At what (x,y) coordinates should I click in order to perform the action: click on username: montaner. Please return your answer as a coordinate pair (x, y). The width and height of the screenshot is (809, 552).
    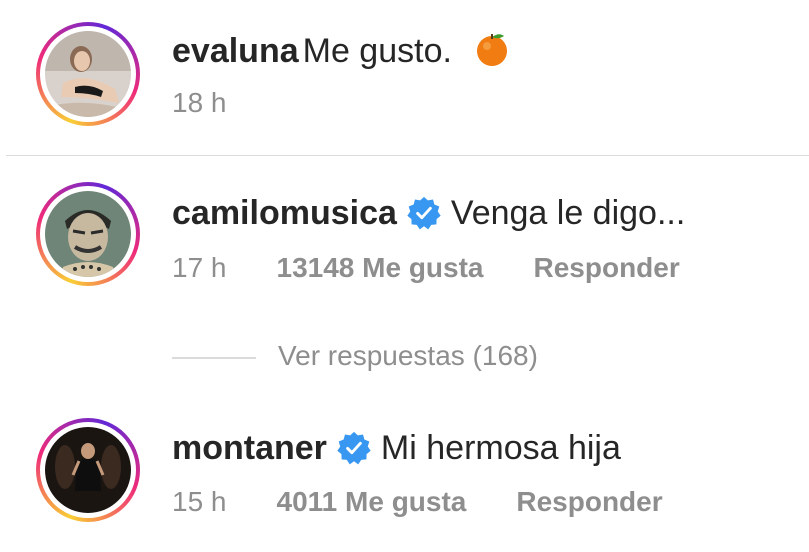
    Looking at the image, I should click on (249, 448).